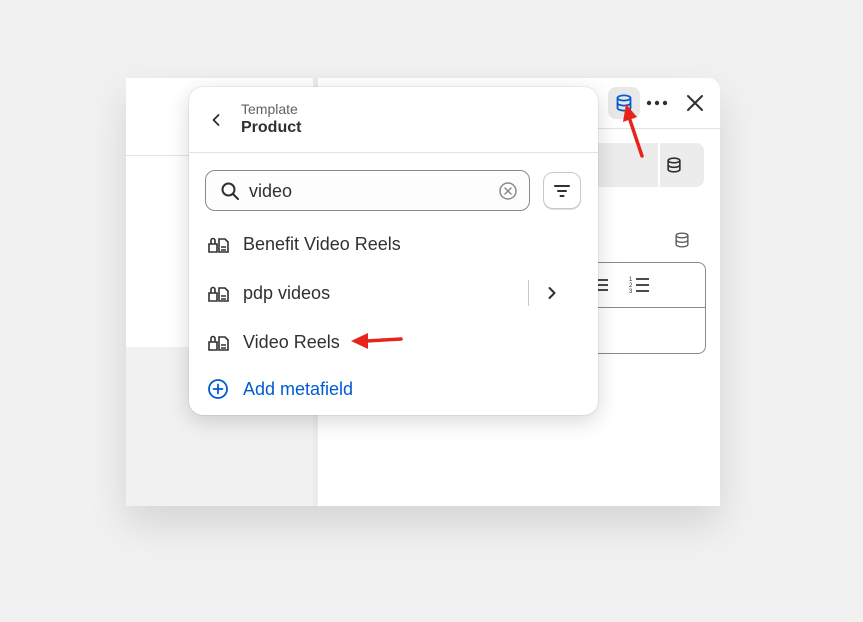  I want to click on list-item: Benefit Video Reels, so click(393, 244).